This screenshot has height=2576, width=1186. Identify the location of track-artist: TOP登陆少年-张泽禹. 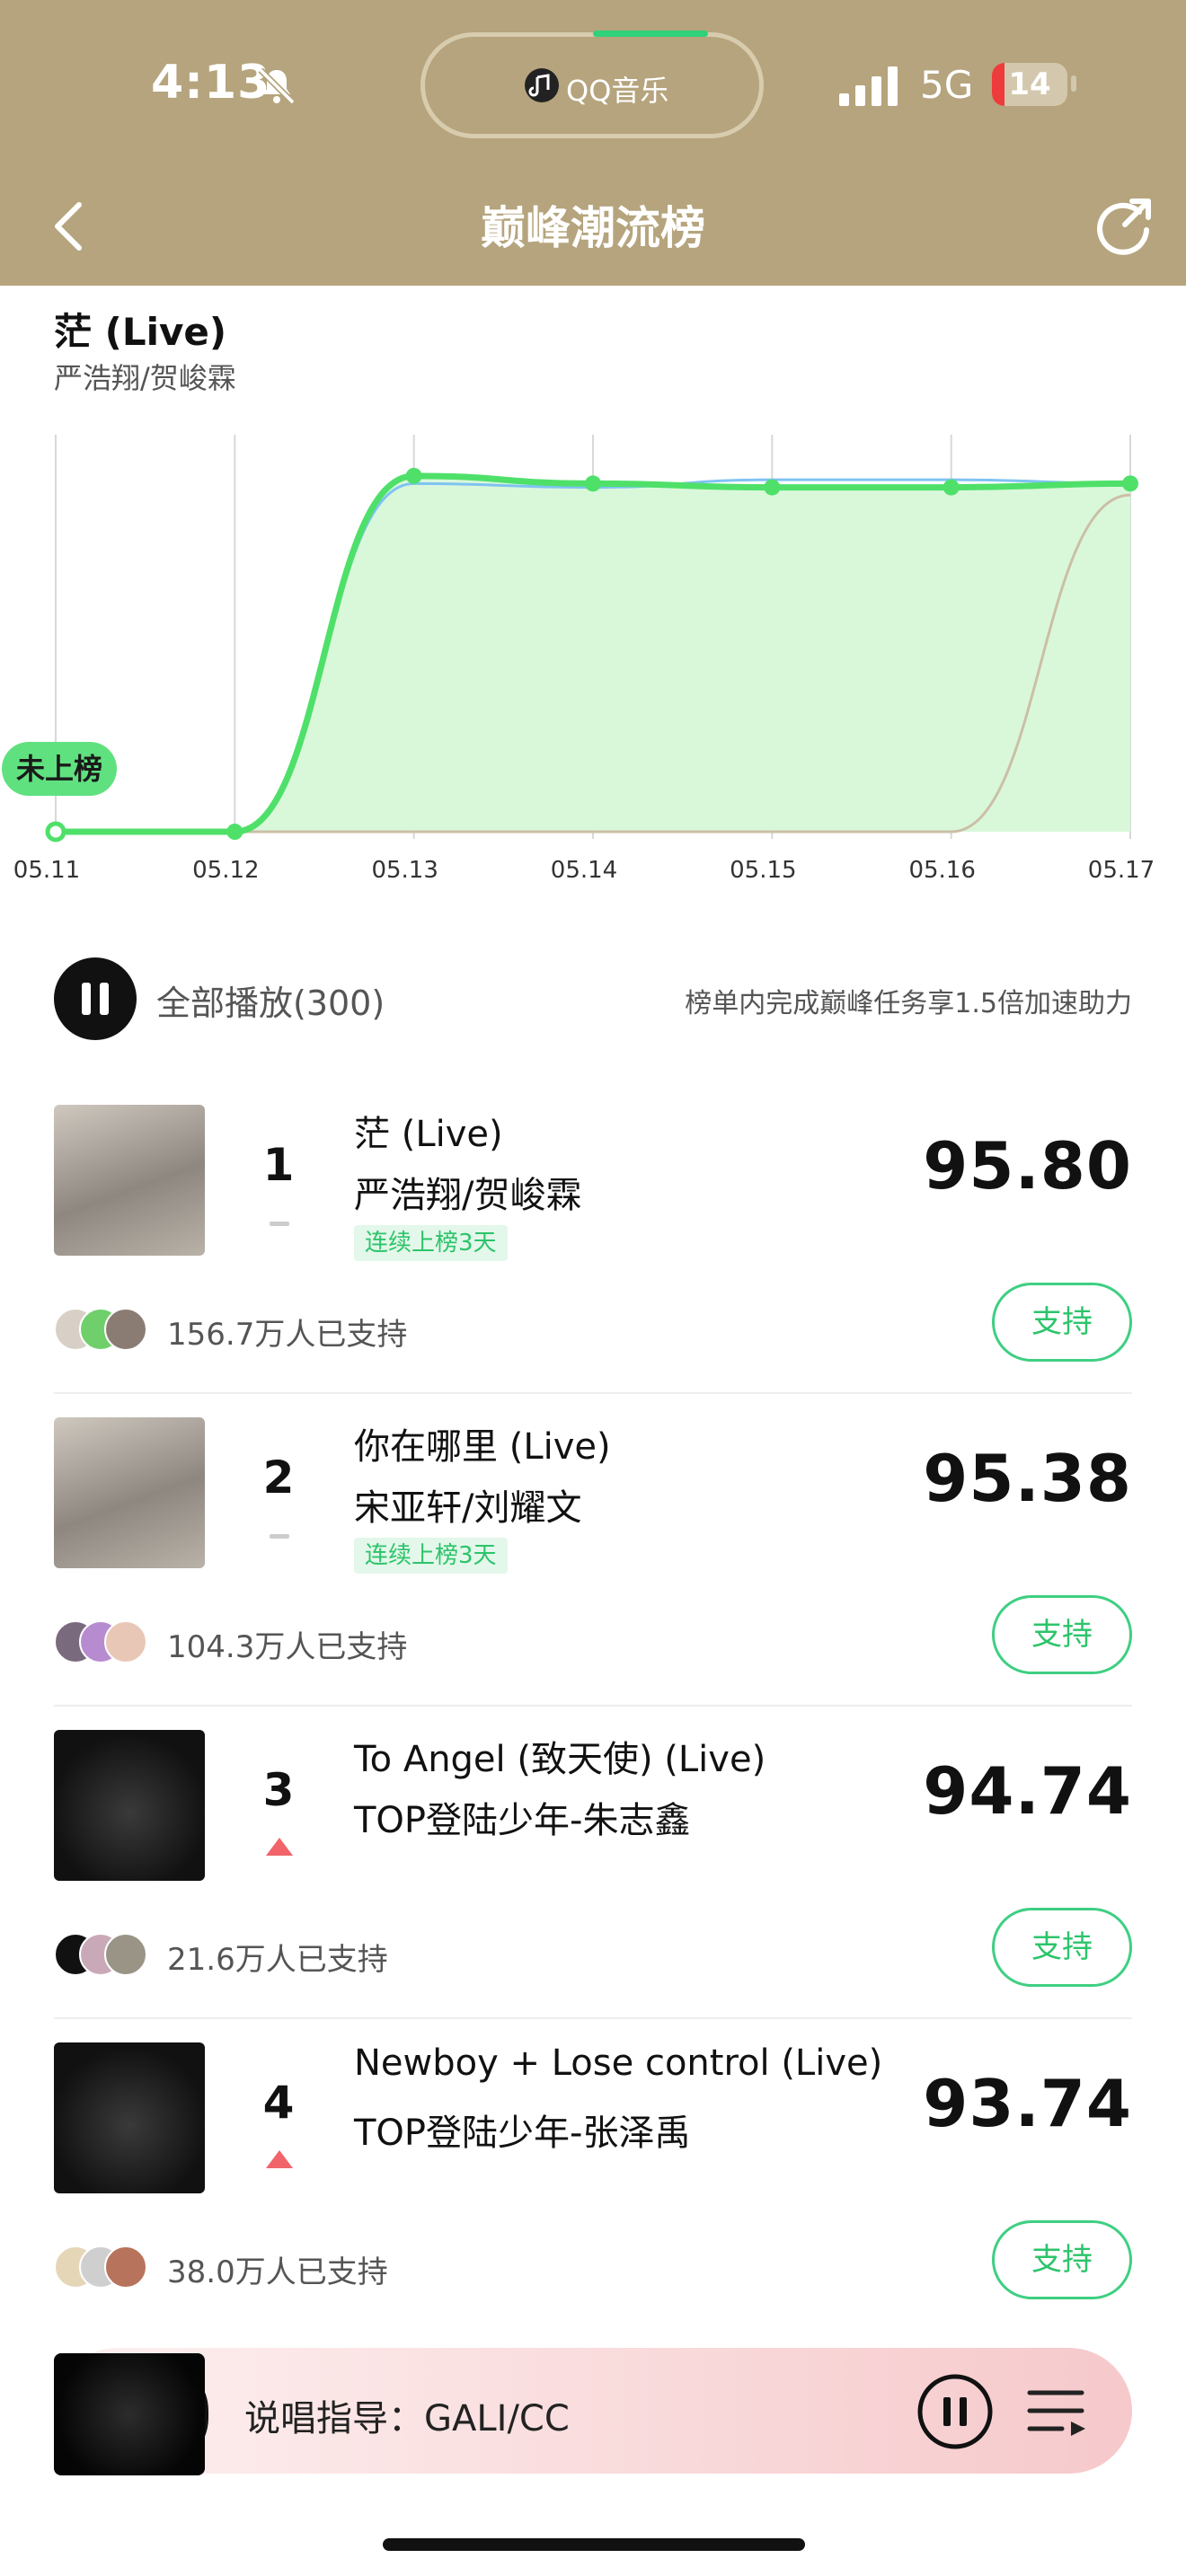
(522, 2133).